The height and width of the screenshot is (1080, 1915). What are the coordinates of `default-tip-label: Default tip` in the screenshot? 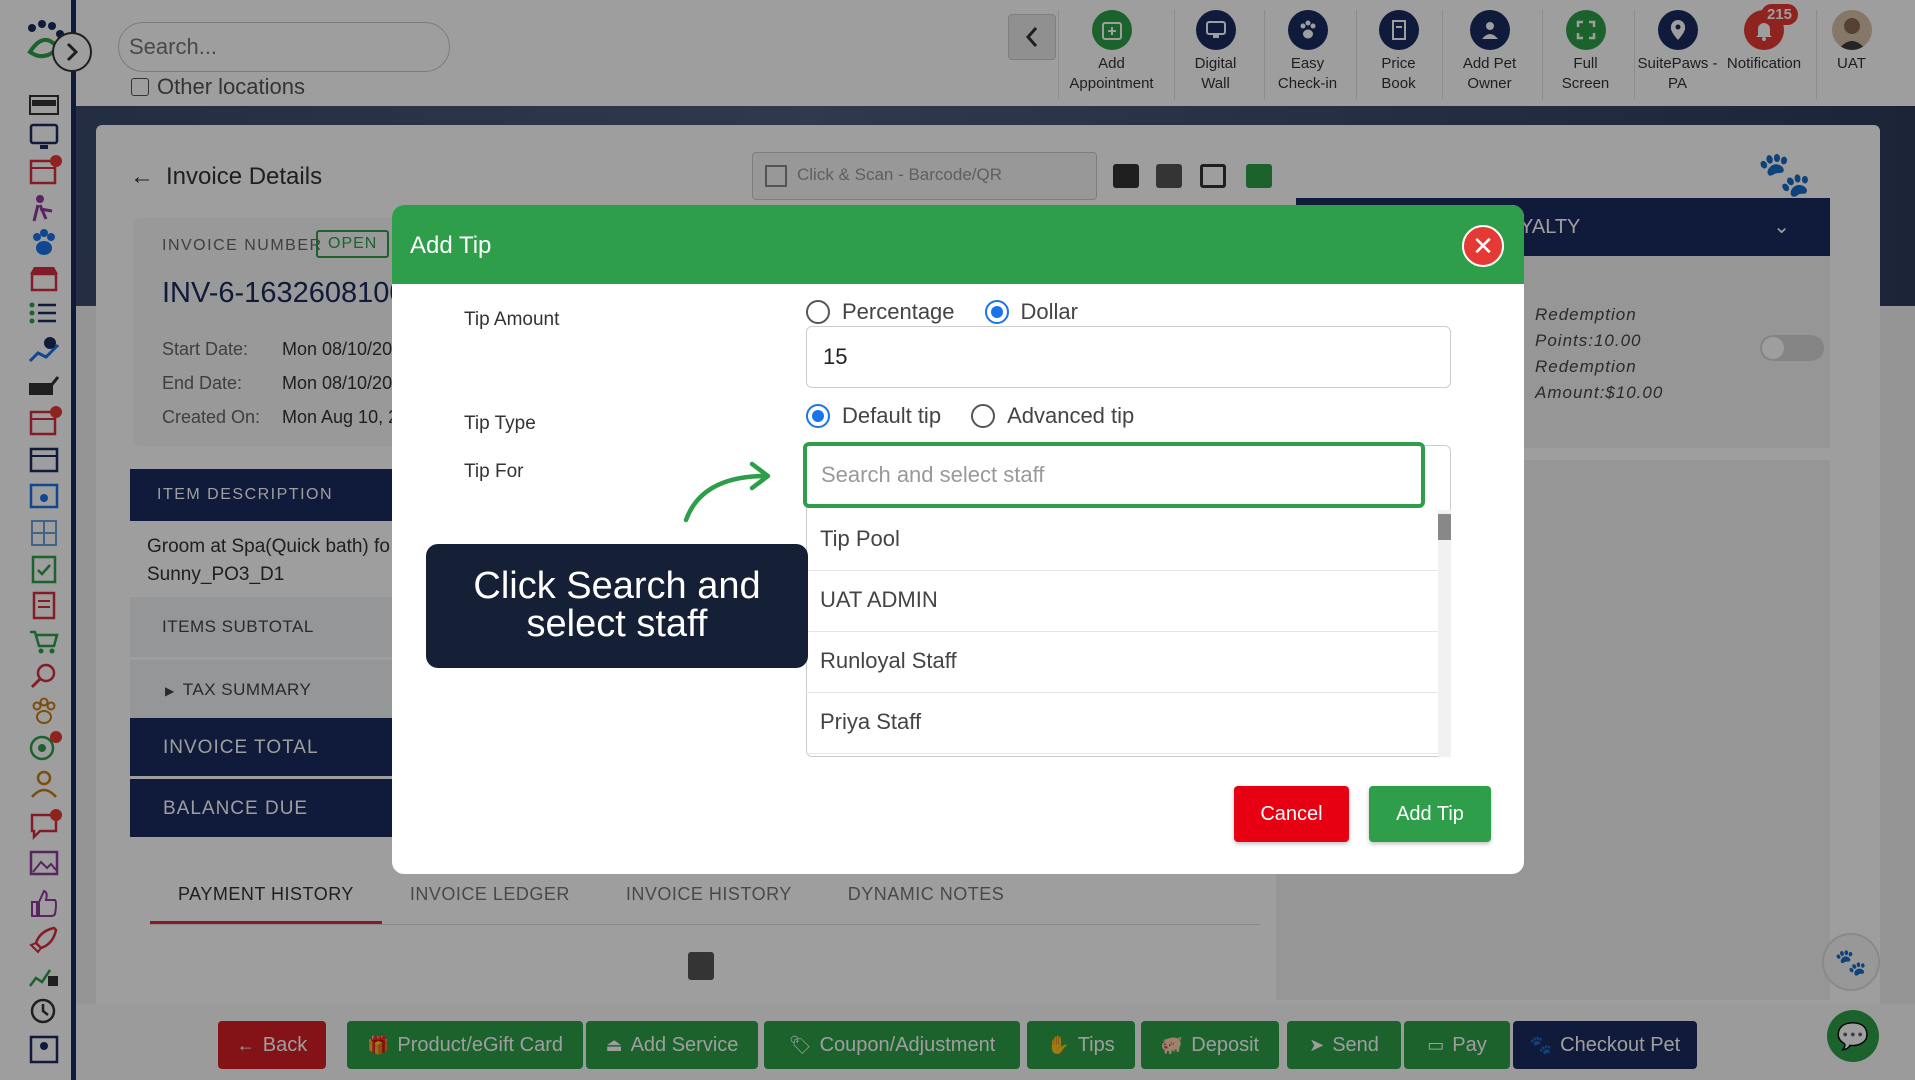 It's located at (892, 415).